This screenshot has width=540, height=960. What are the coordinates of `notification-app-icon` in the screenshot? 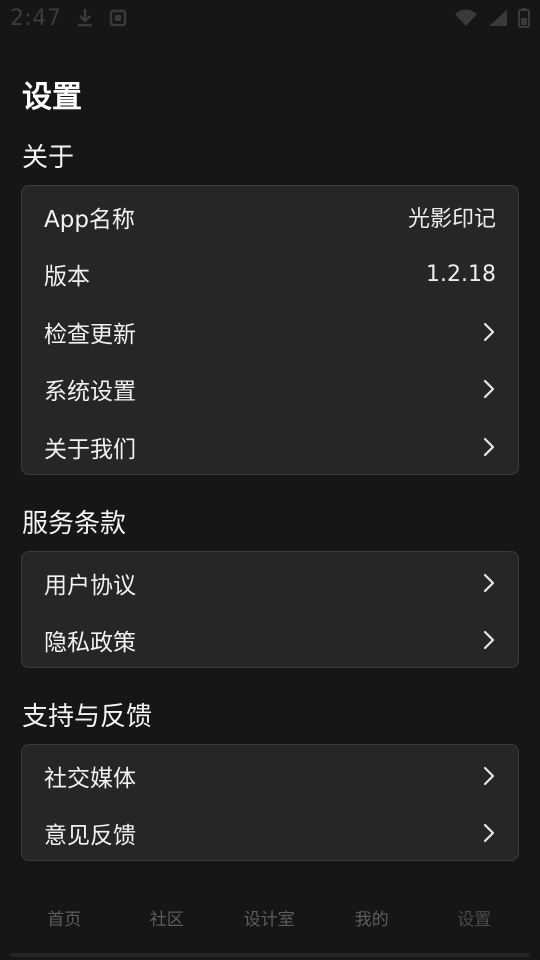 It's located at (118, 18).